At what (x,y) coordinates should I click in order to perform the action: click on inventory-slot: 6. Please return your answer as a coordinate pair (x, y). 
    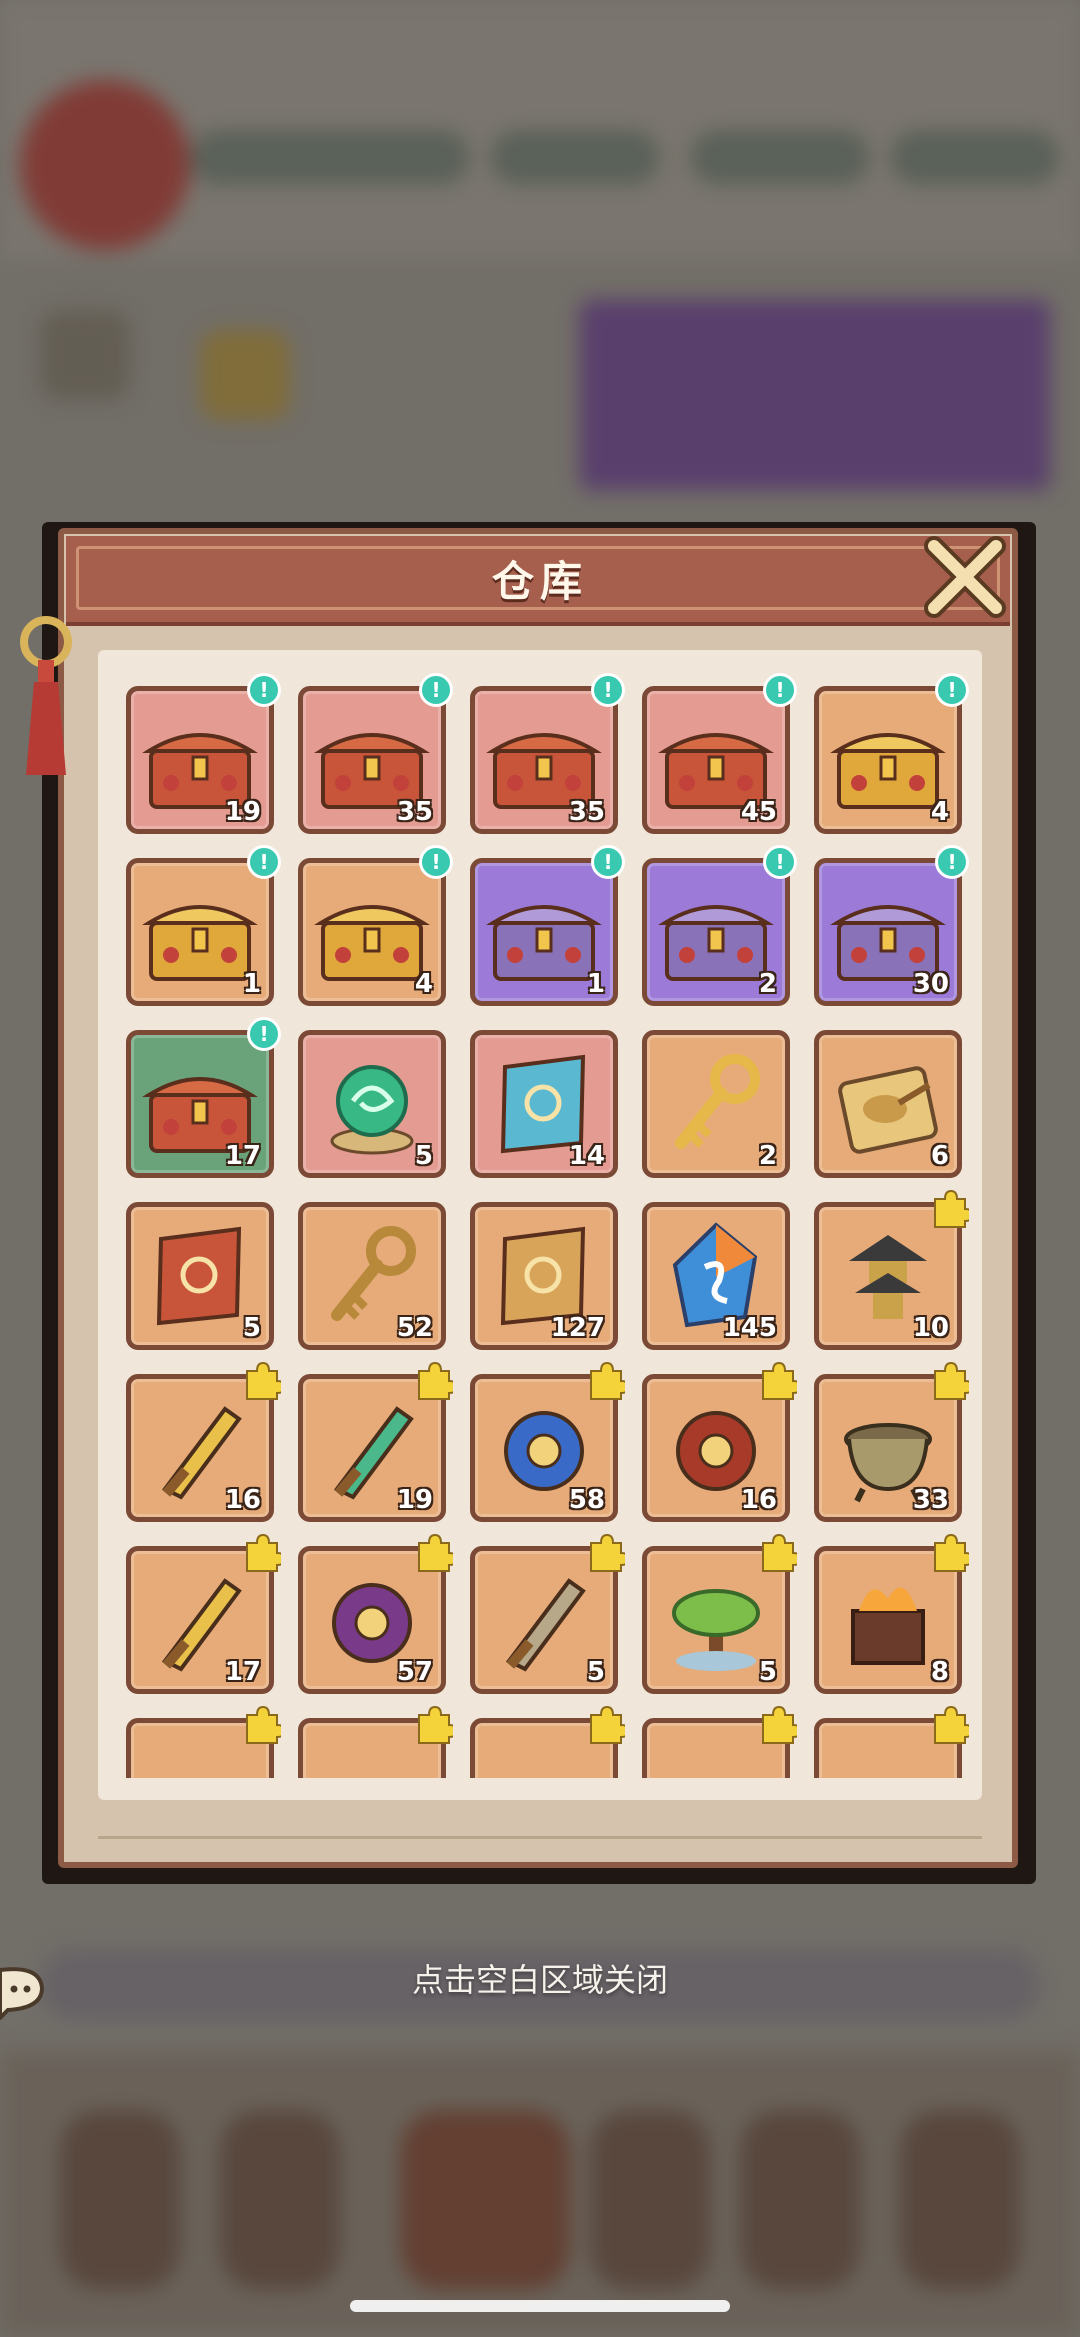
    Looking at the image, I should click on (888, 1104).